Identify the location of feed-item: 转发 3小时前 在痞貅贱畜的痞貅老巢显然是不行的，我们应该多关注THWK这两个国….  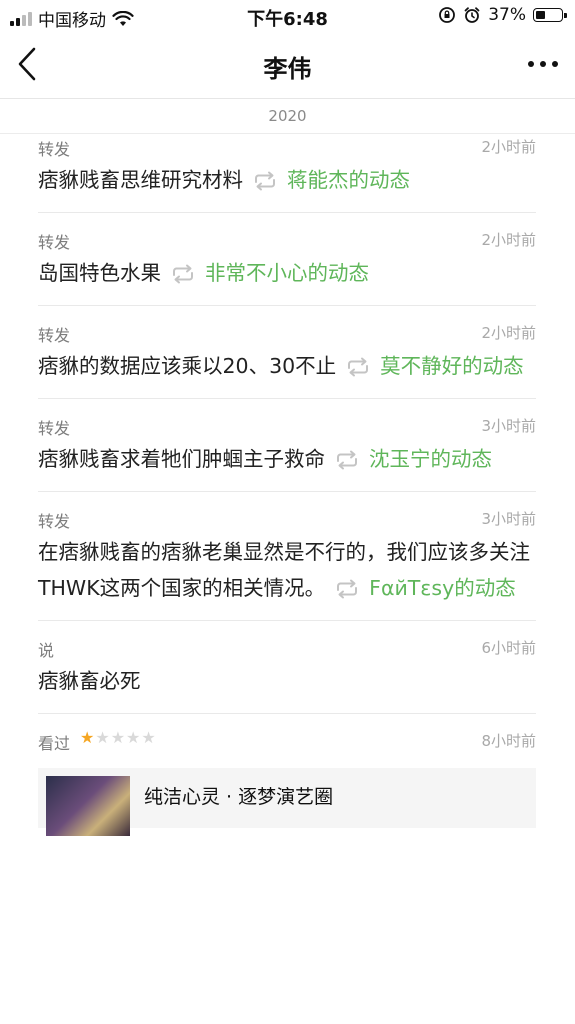
(287, 556).